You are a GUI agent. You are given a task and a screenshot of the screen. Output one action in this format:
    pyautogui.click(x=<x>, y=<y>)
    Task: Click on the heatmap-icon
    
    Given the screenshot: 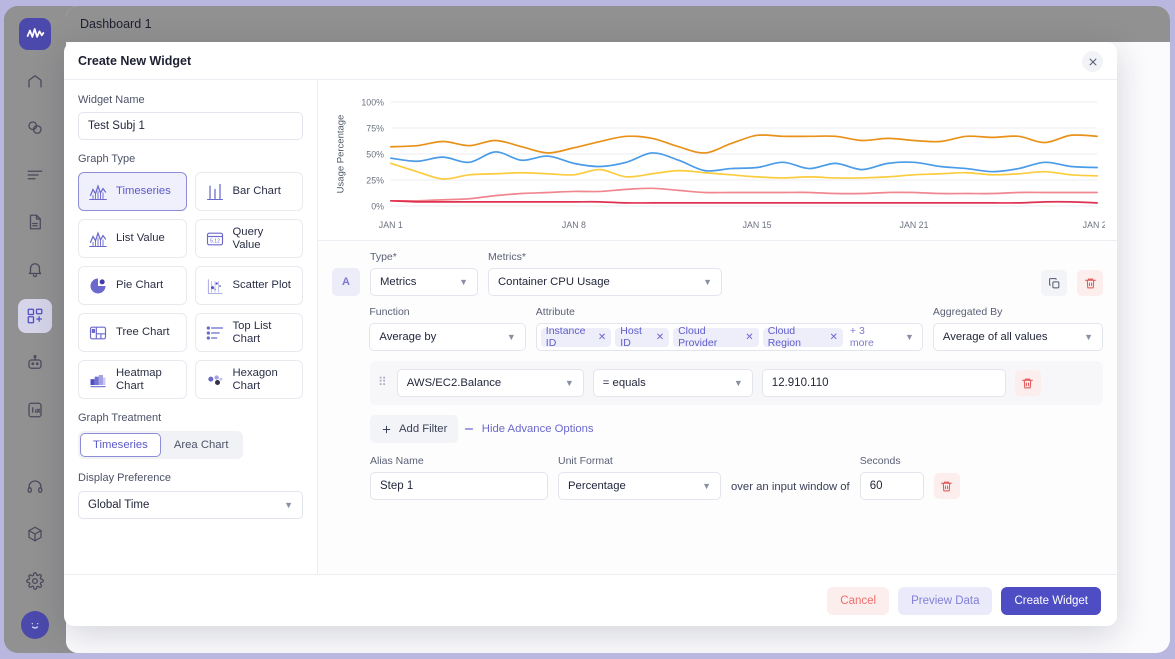 What is the action you would take?
    pyautogui.click(x=98, y=380)
    